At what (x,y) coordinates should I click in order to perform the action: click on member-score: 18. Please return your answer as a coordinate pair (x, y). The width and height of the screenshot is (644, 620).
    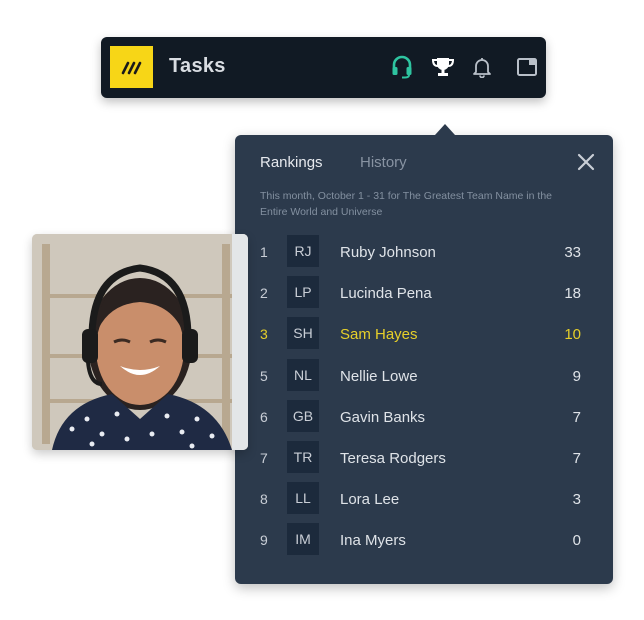
    Looking at the image, I should click on (572, 294).